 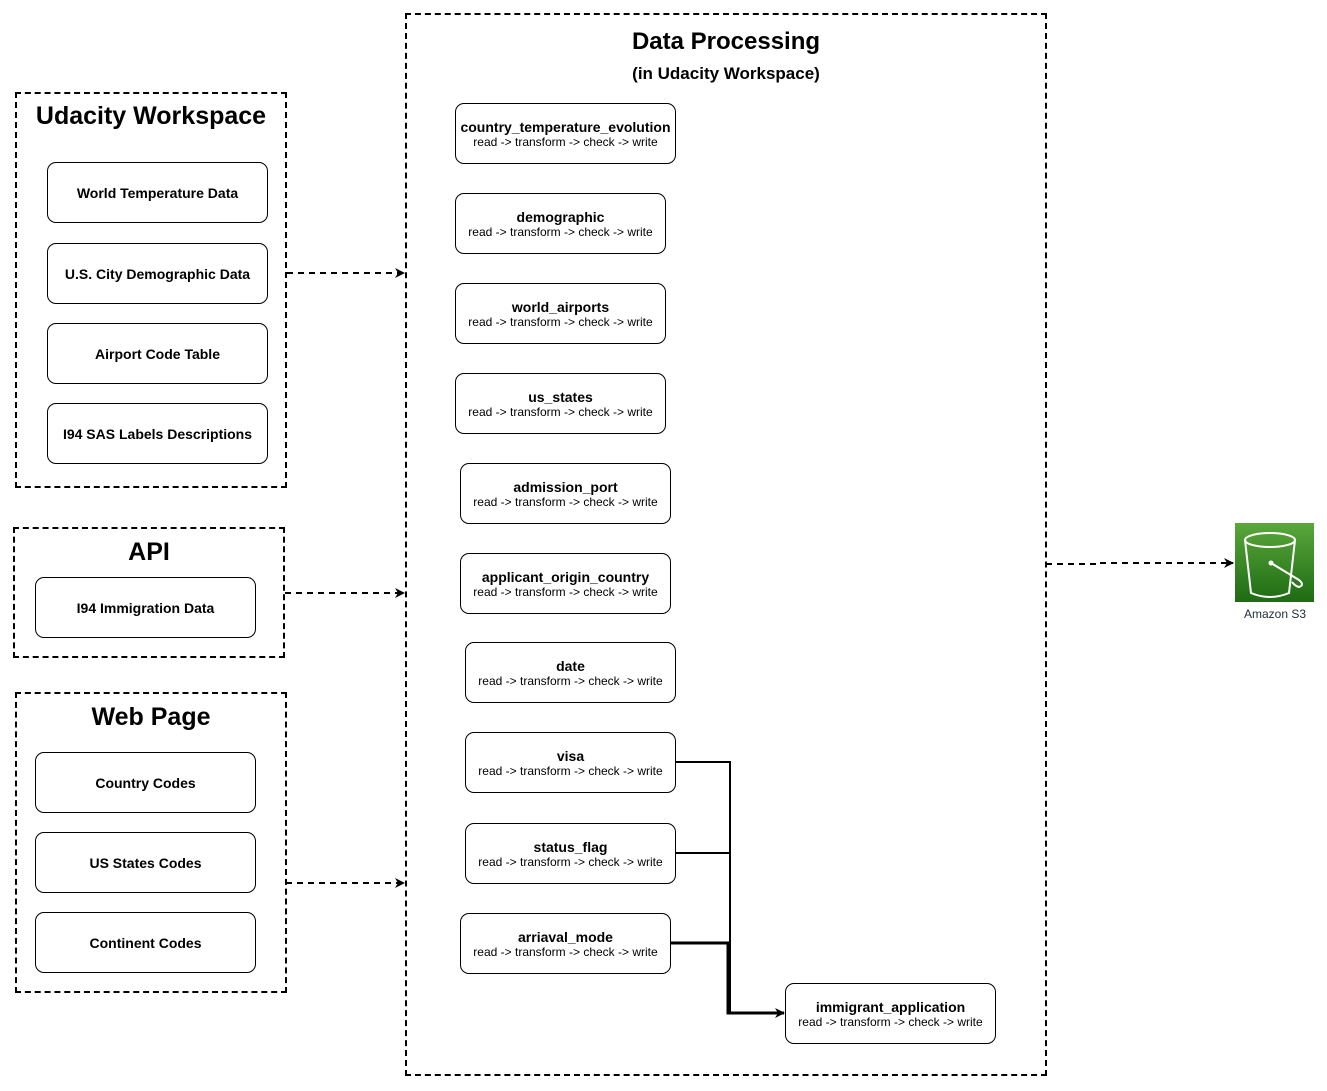 I want to click on source-label: Continent Codes, so click(x=145, y=942).